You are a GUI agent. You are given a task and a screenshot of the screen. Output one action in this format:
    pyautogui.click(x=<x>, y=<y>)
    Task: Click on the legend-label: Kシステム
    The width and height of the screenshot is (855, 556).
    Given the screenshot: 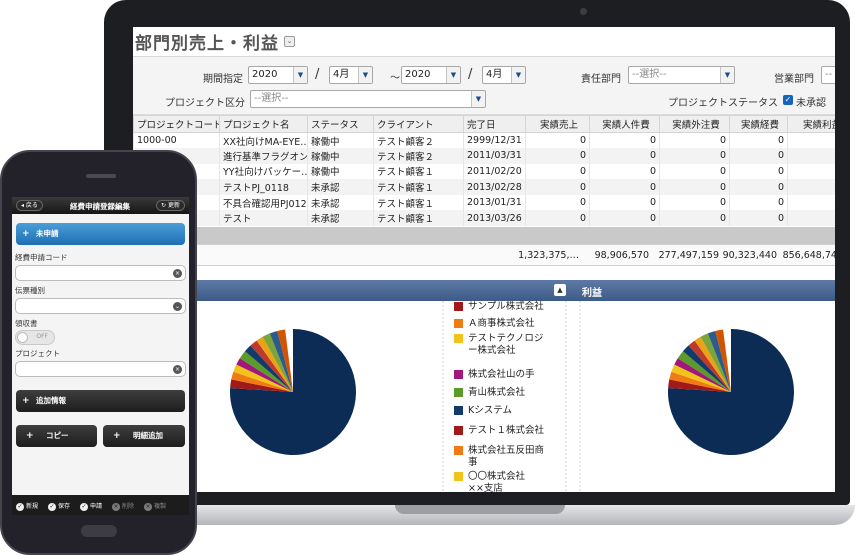 What is the action you would take?
    pyautogui.click(x=490, y=410)
    